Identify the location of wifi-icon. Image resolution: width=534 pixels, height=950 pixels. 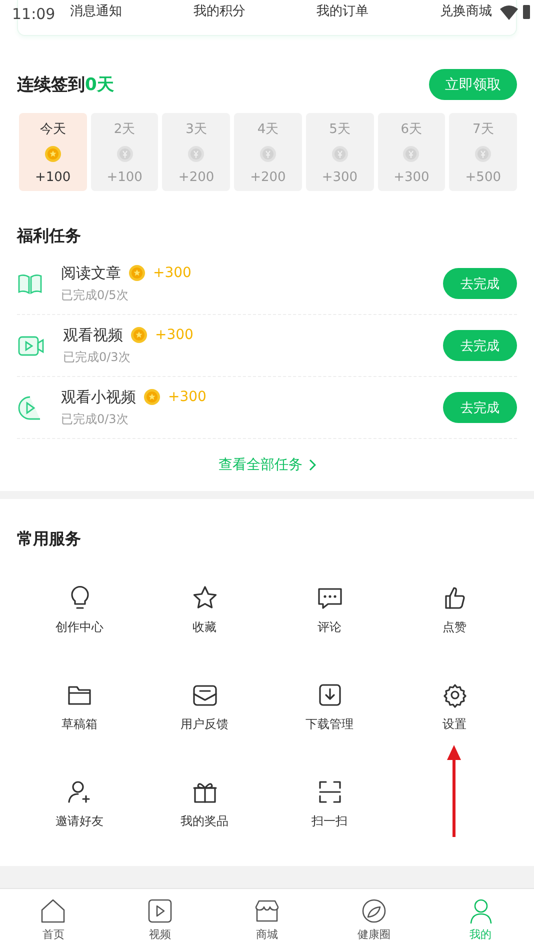
(509, 13).